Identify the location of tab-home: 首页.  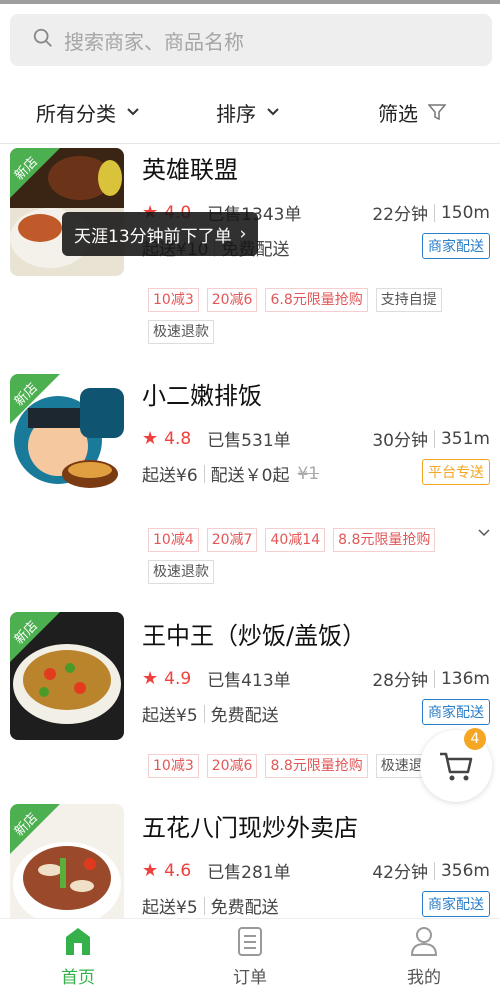
(78, 956).